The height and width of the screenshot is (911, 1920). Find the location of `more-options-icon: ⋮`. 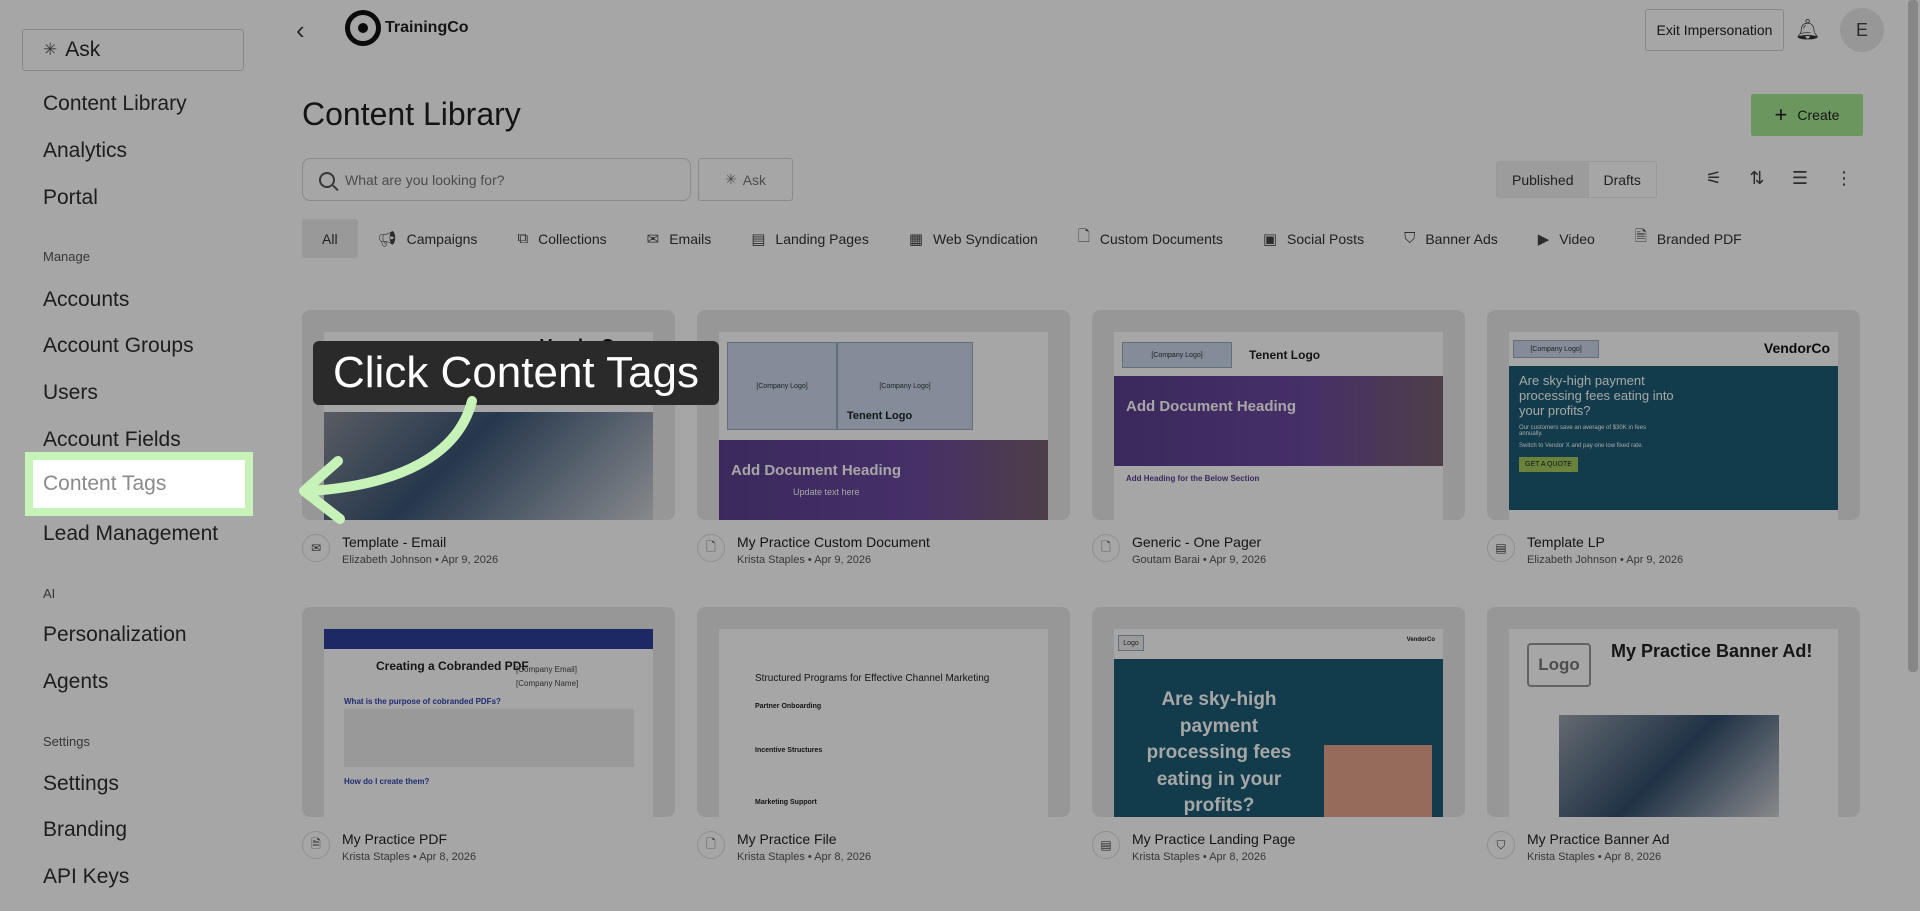

more-options-icon: ⋮ is located at coordinates (1844, 178).